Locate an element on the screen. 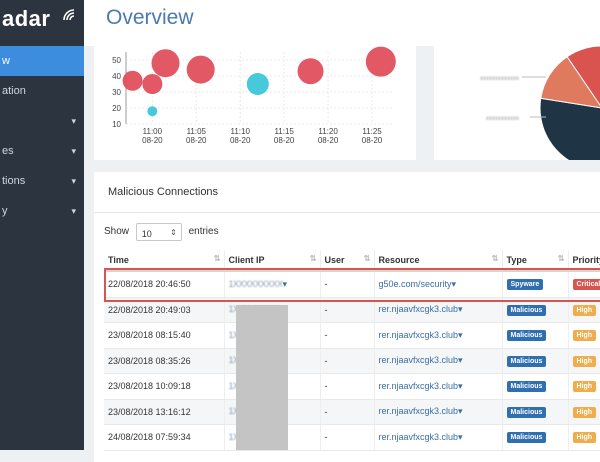 This screenshot has height=462, width=600. column-header-label: Type is located at coordinates (517, 260).